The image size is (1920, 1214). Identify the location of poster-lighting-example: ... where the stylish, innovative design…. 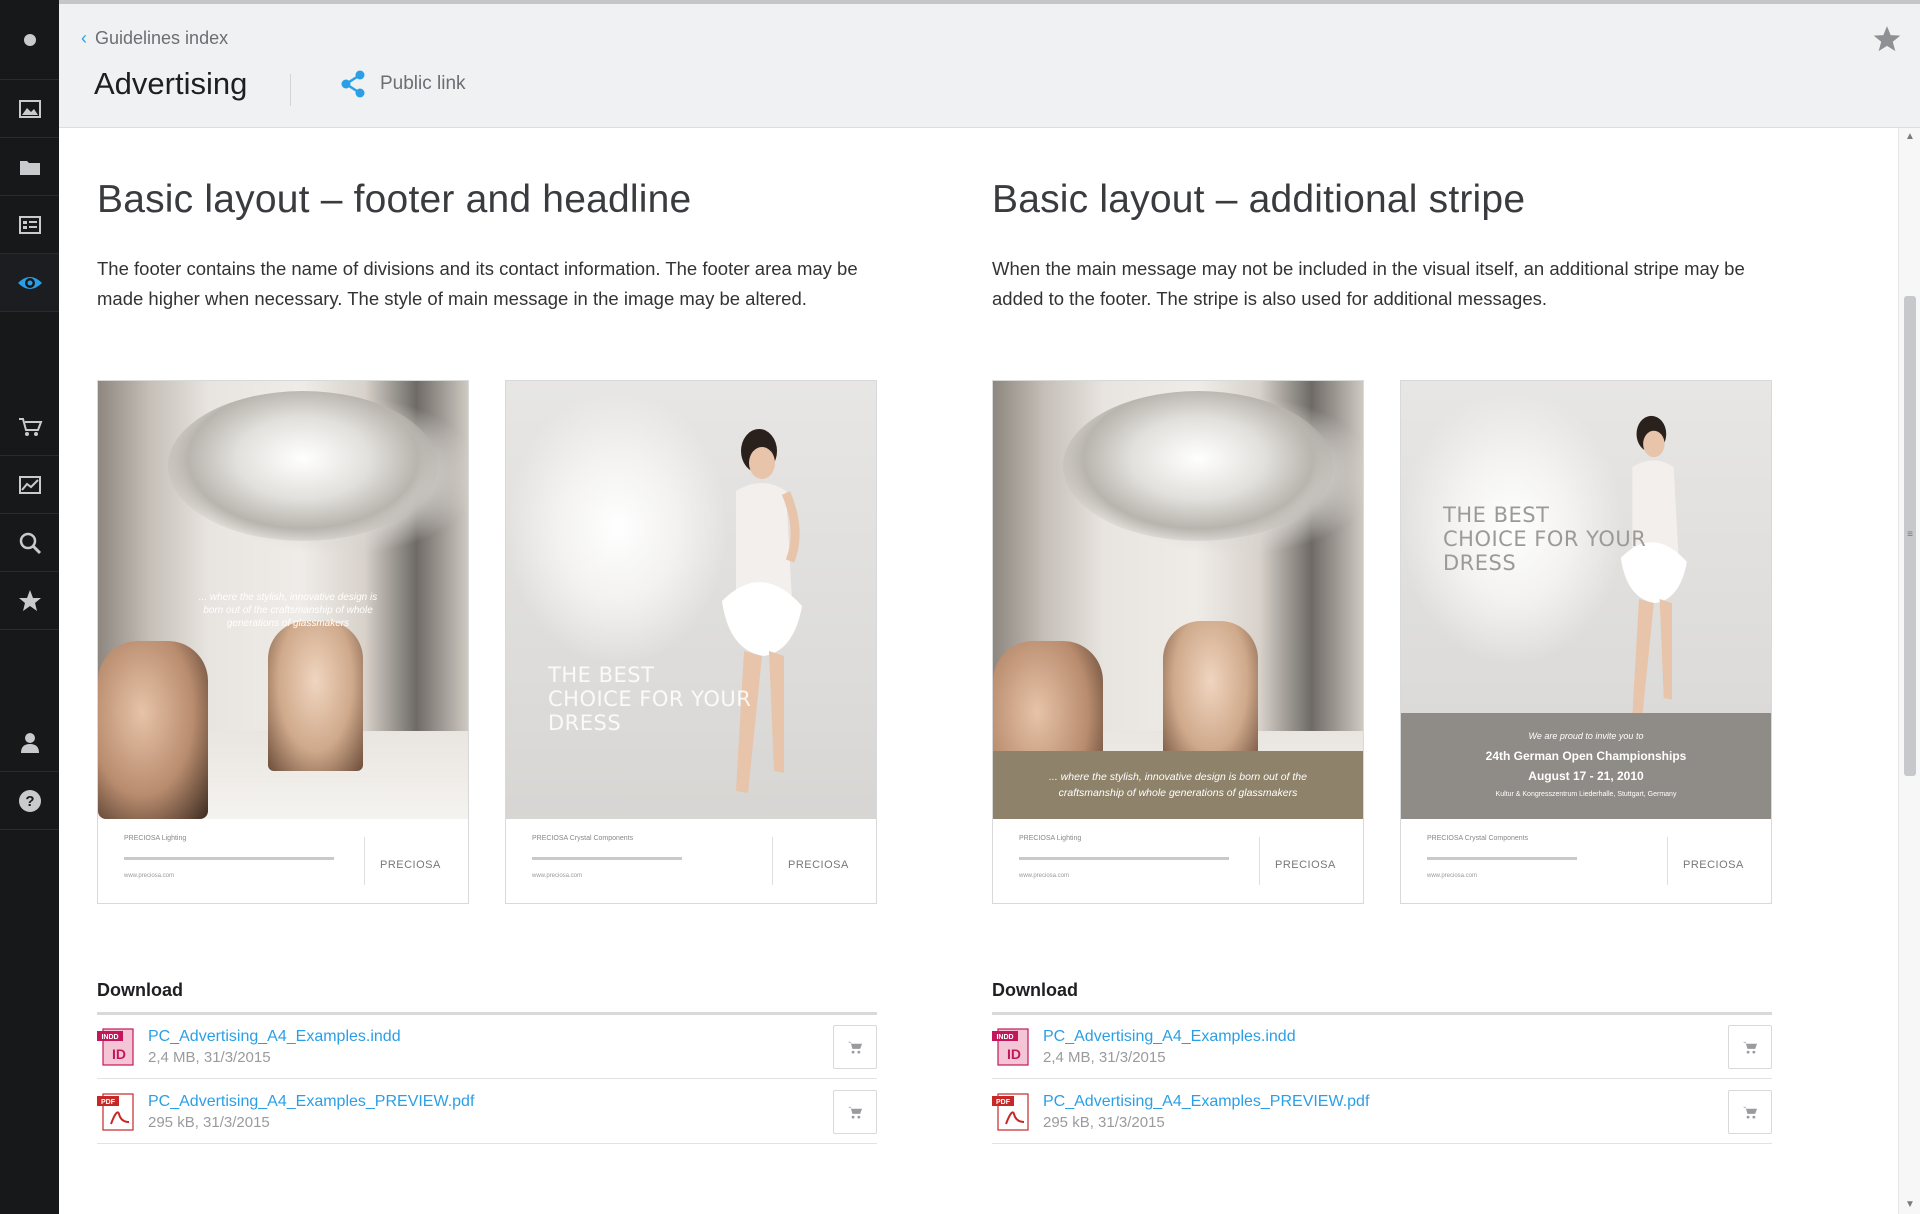
(283, 642).